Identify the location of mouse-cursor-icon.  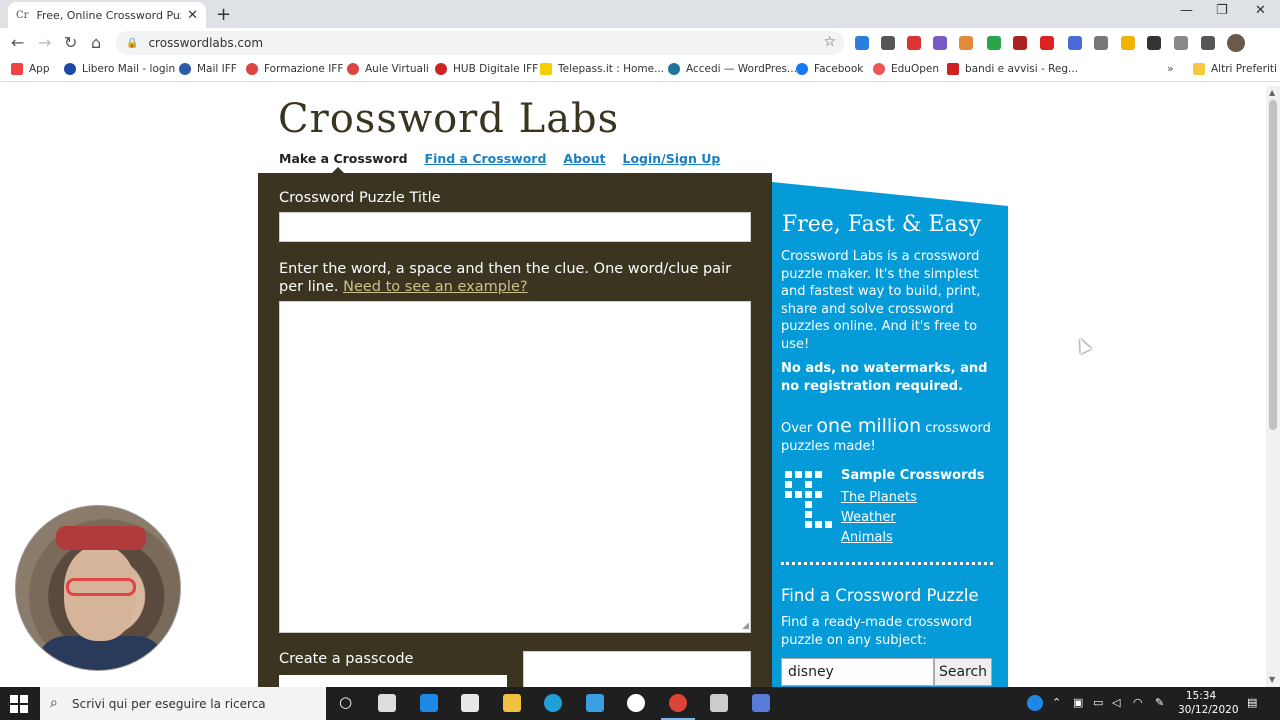
(1083, 345).